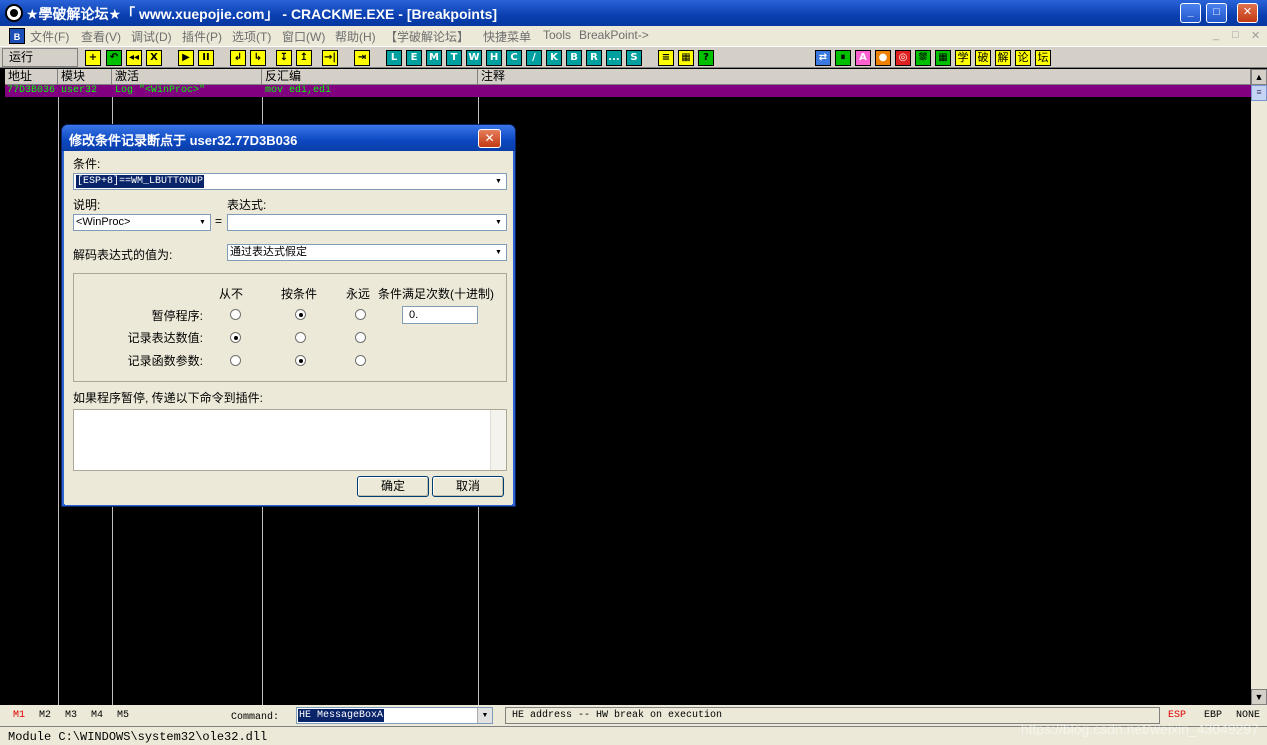  Describe the element at coordinates (1259, 697) in the screenshot. I see `scroll-down-icon: ▼` at that location.